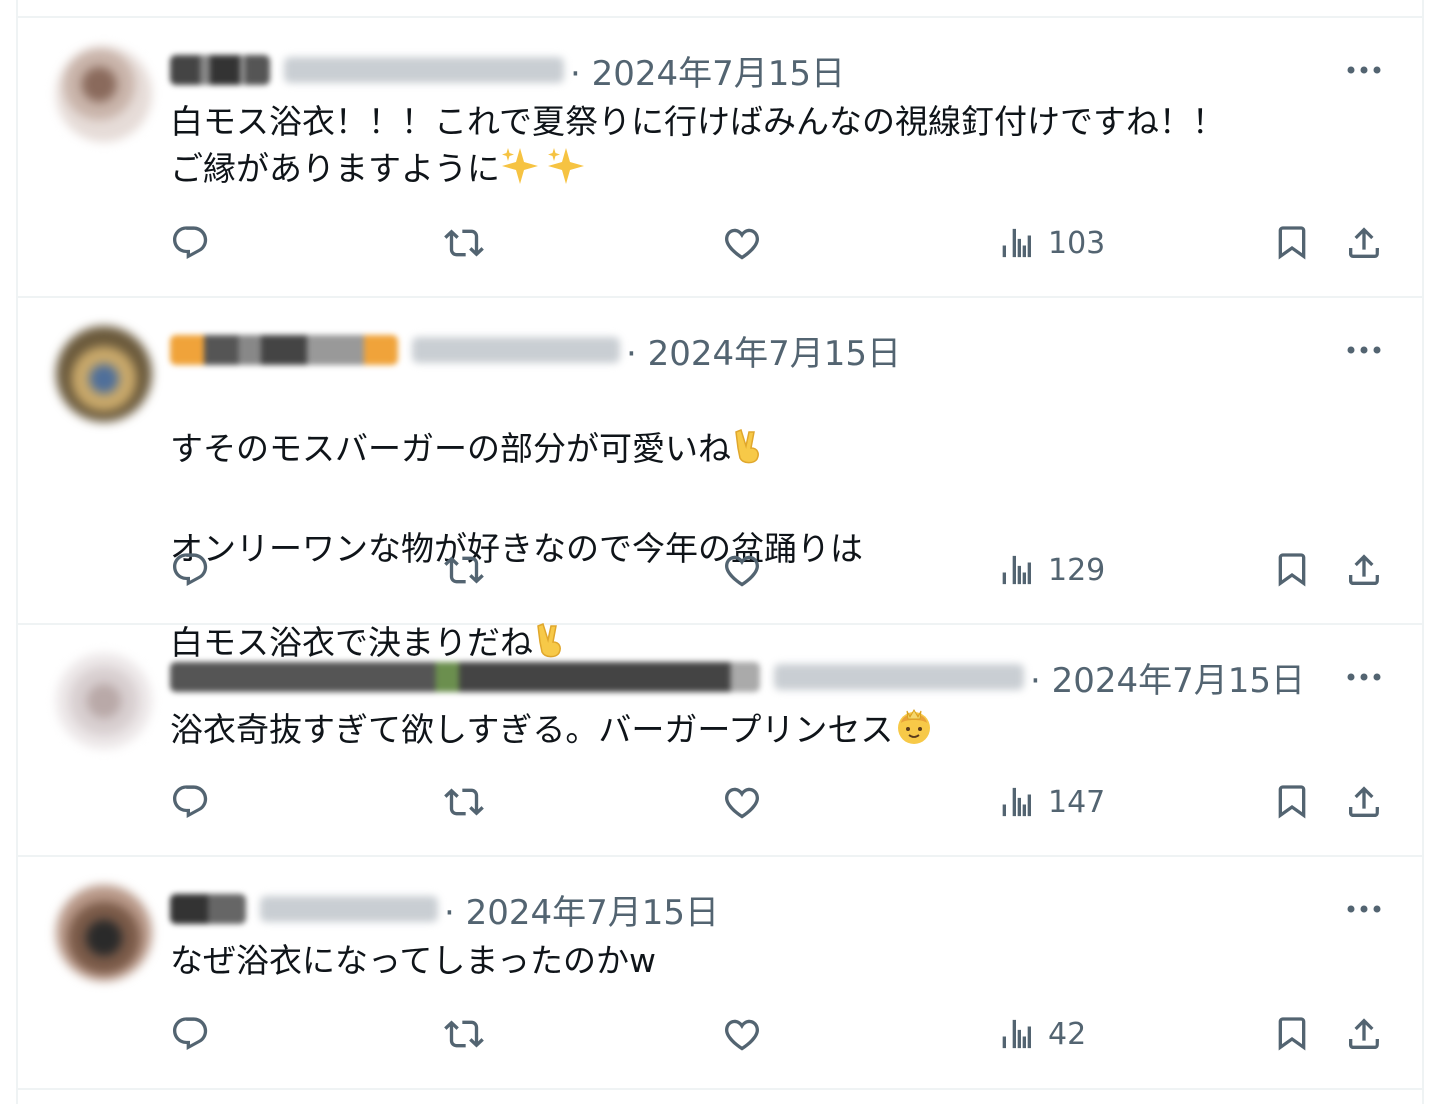 Image resolution: width=1440 pixels, height=1104 pixels. Describe the element at coordinates (749, 452) in the screenshot. I see `victory-hand-emoji` at that location.